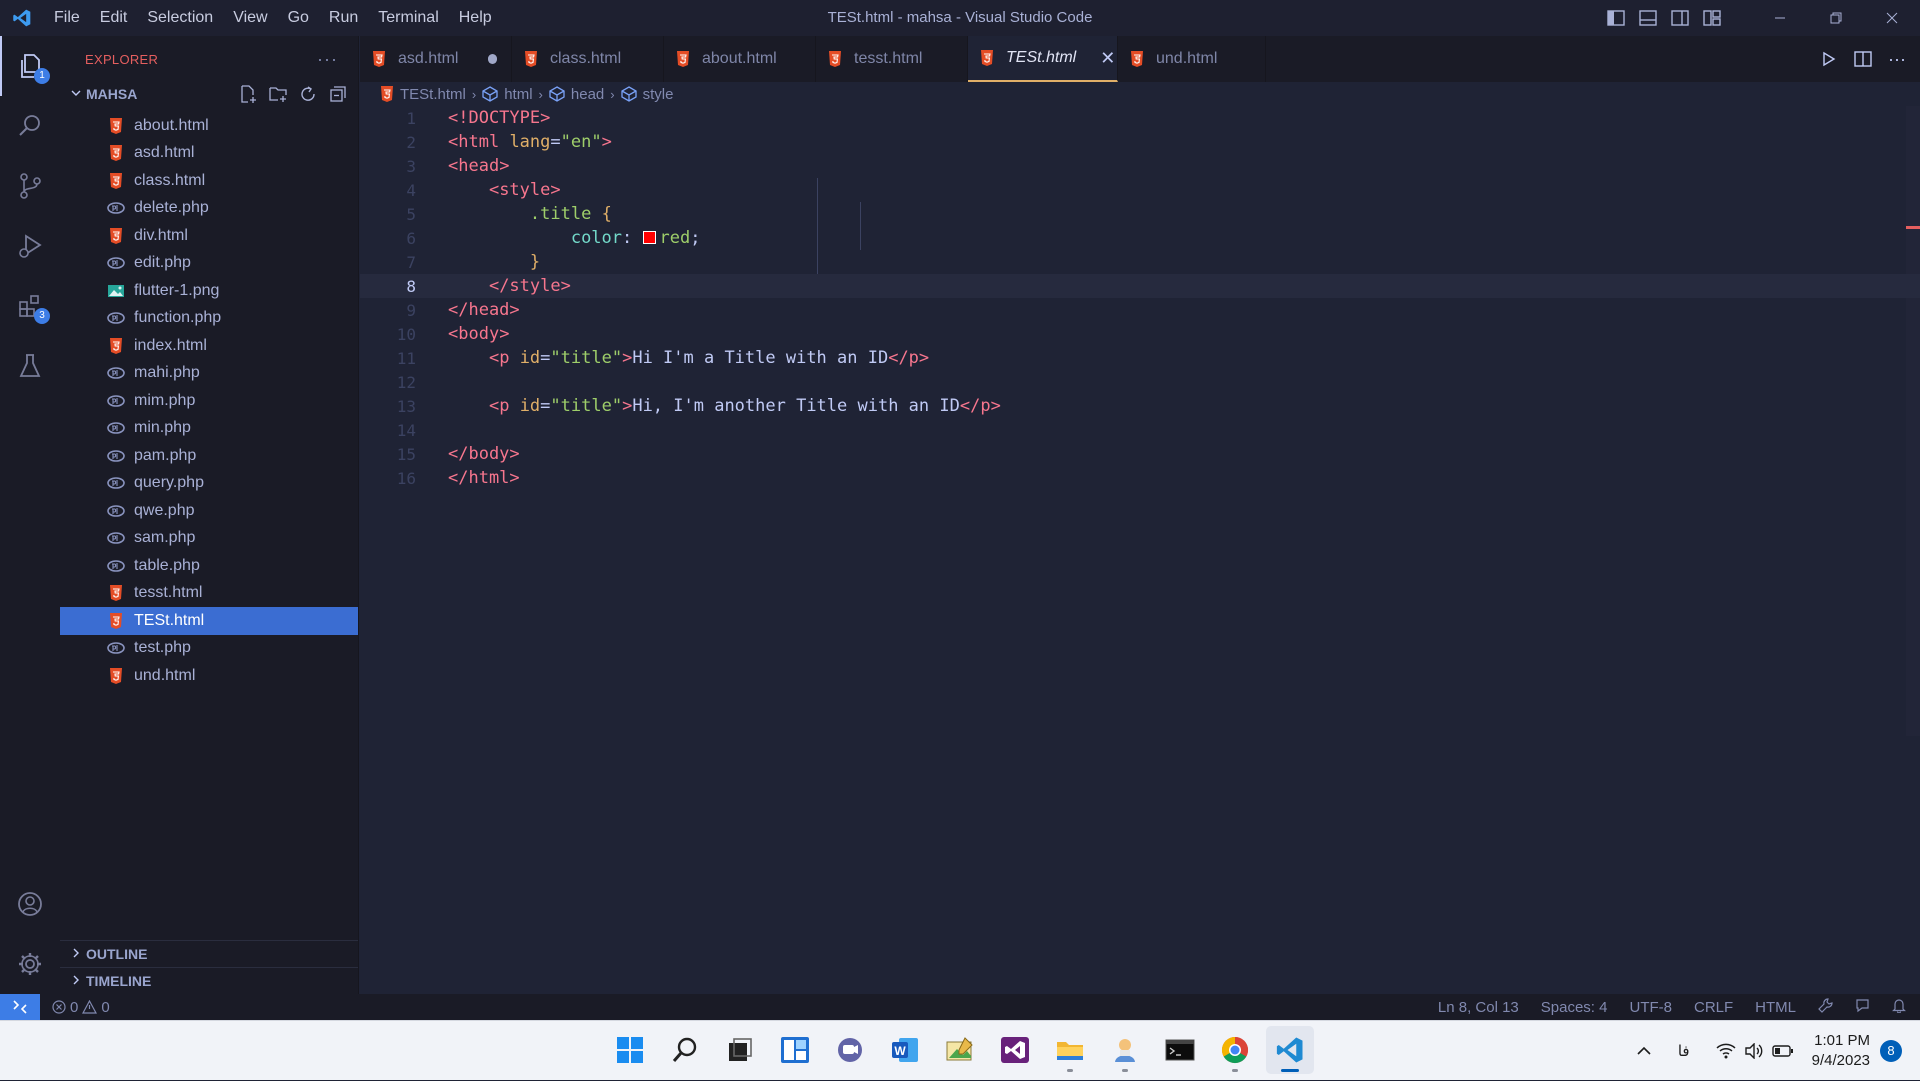  I want to click on cursor-position: Ln 8, Col 13, so click(1478, 1007).